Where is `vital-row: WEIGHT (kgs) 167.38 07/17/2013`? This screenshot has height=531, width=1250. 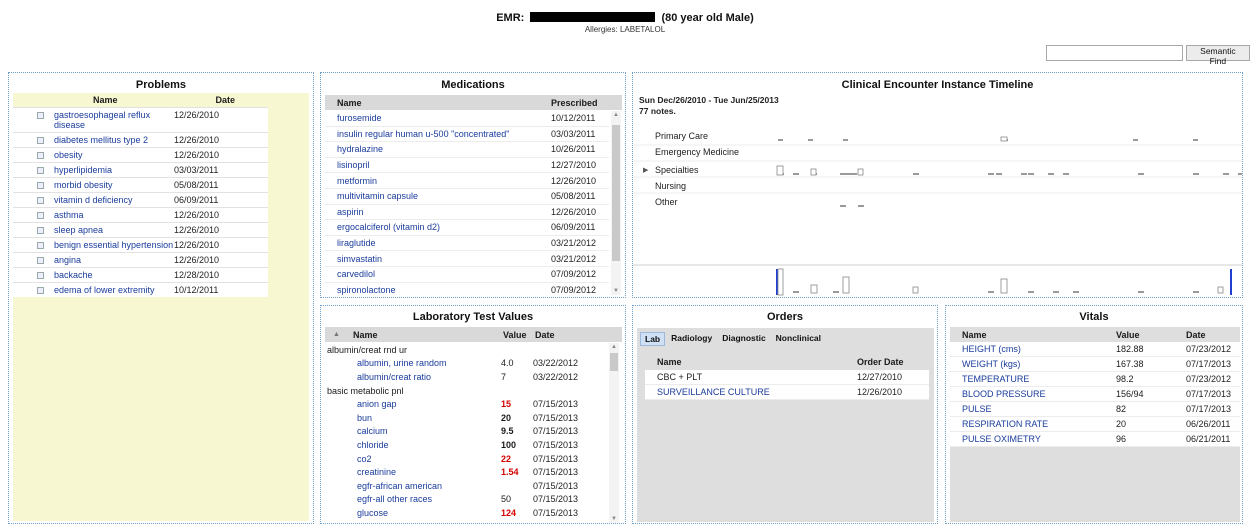
vital-row: WEIGHT (kgs) 167.38 07/17/2013 is located at coordinates (1095, 364).